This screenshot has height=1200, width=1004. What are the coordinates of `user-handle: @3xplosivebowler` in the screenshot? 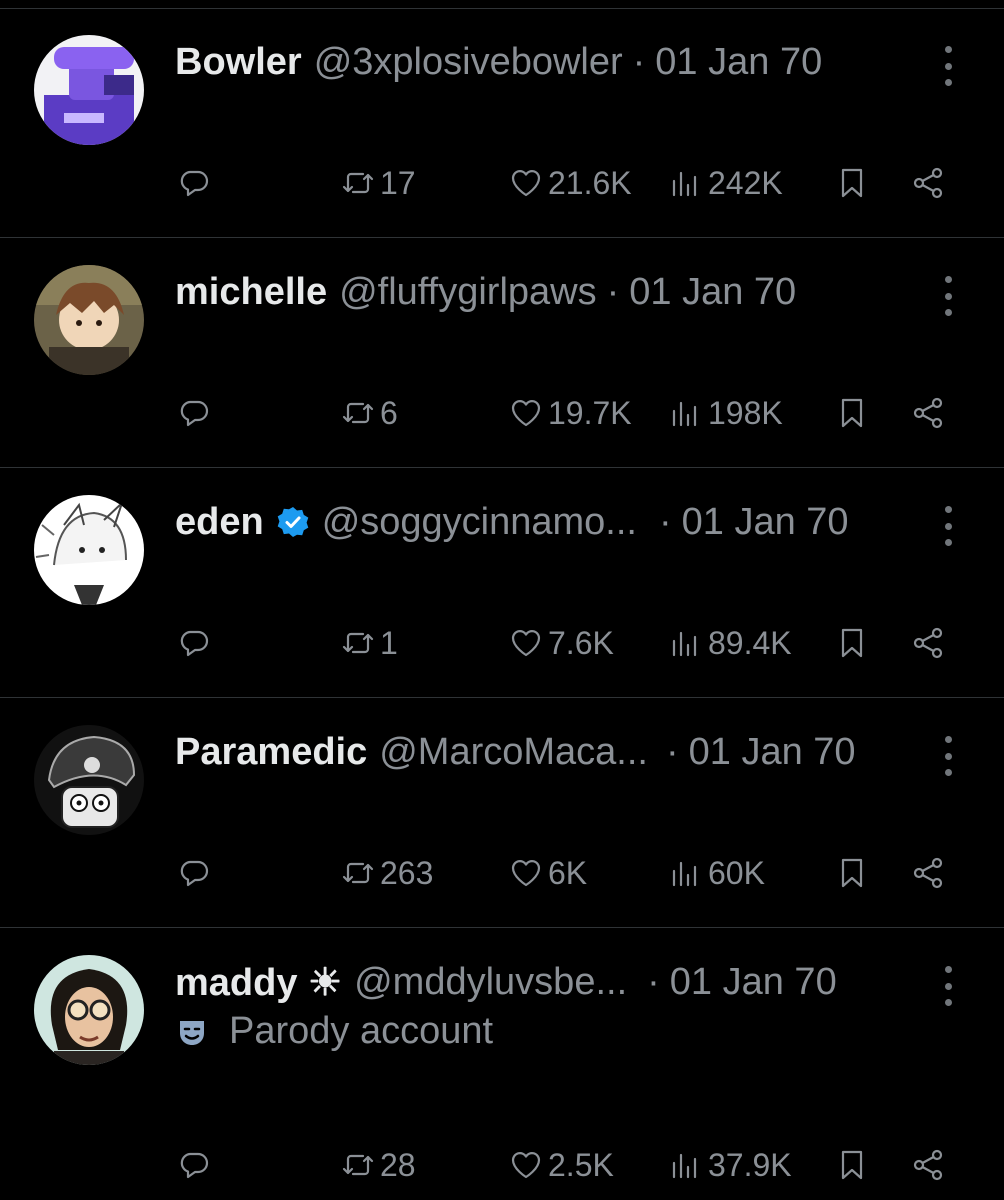 It's located at (468, 62).